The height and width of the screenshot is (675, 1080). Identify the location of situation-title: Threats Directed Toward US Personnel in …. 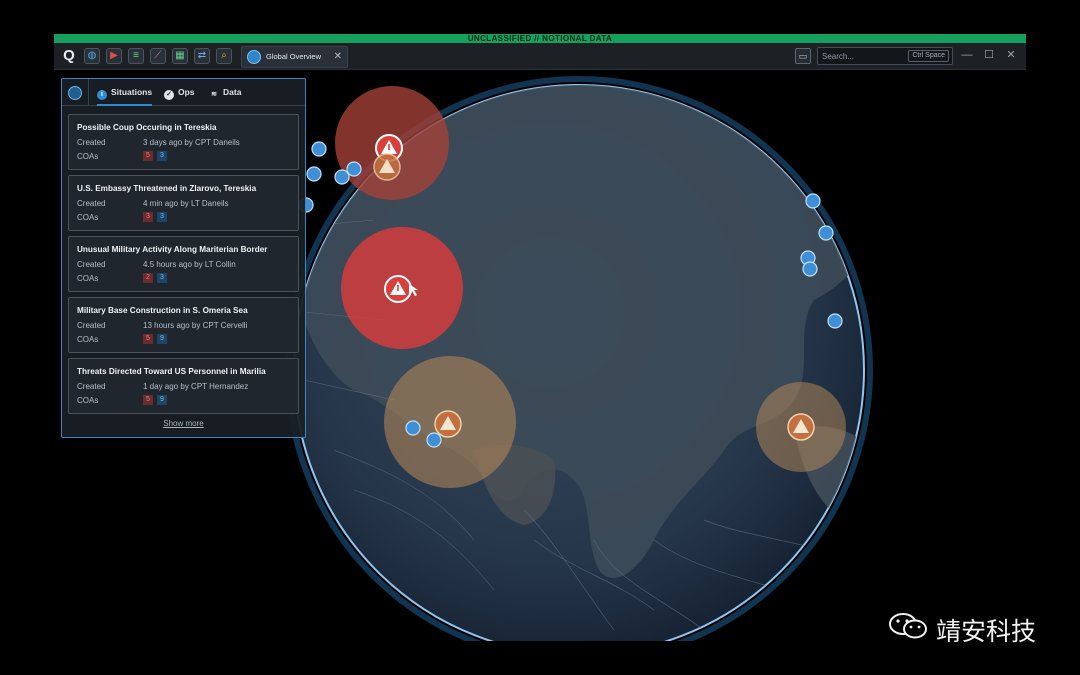
(171, 371).